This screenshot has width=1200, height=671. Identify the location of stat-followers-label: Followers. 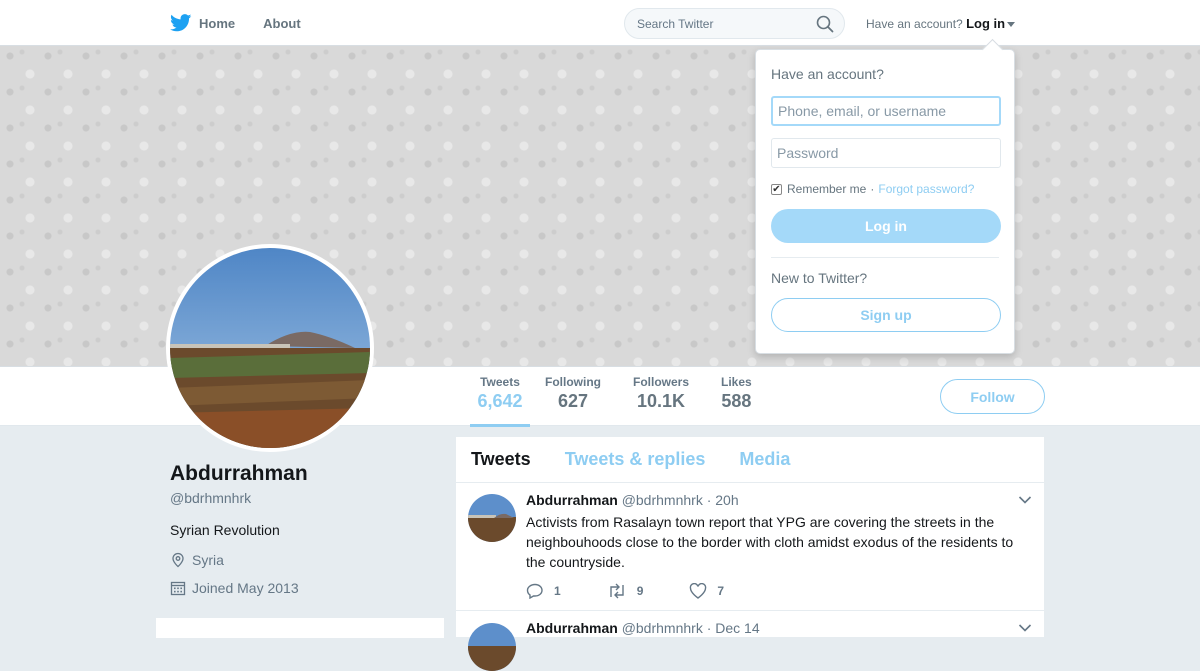
(661, 382).